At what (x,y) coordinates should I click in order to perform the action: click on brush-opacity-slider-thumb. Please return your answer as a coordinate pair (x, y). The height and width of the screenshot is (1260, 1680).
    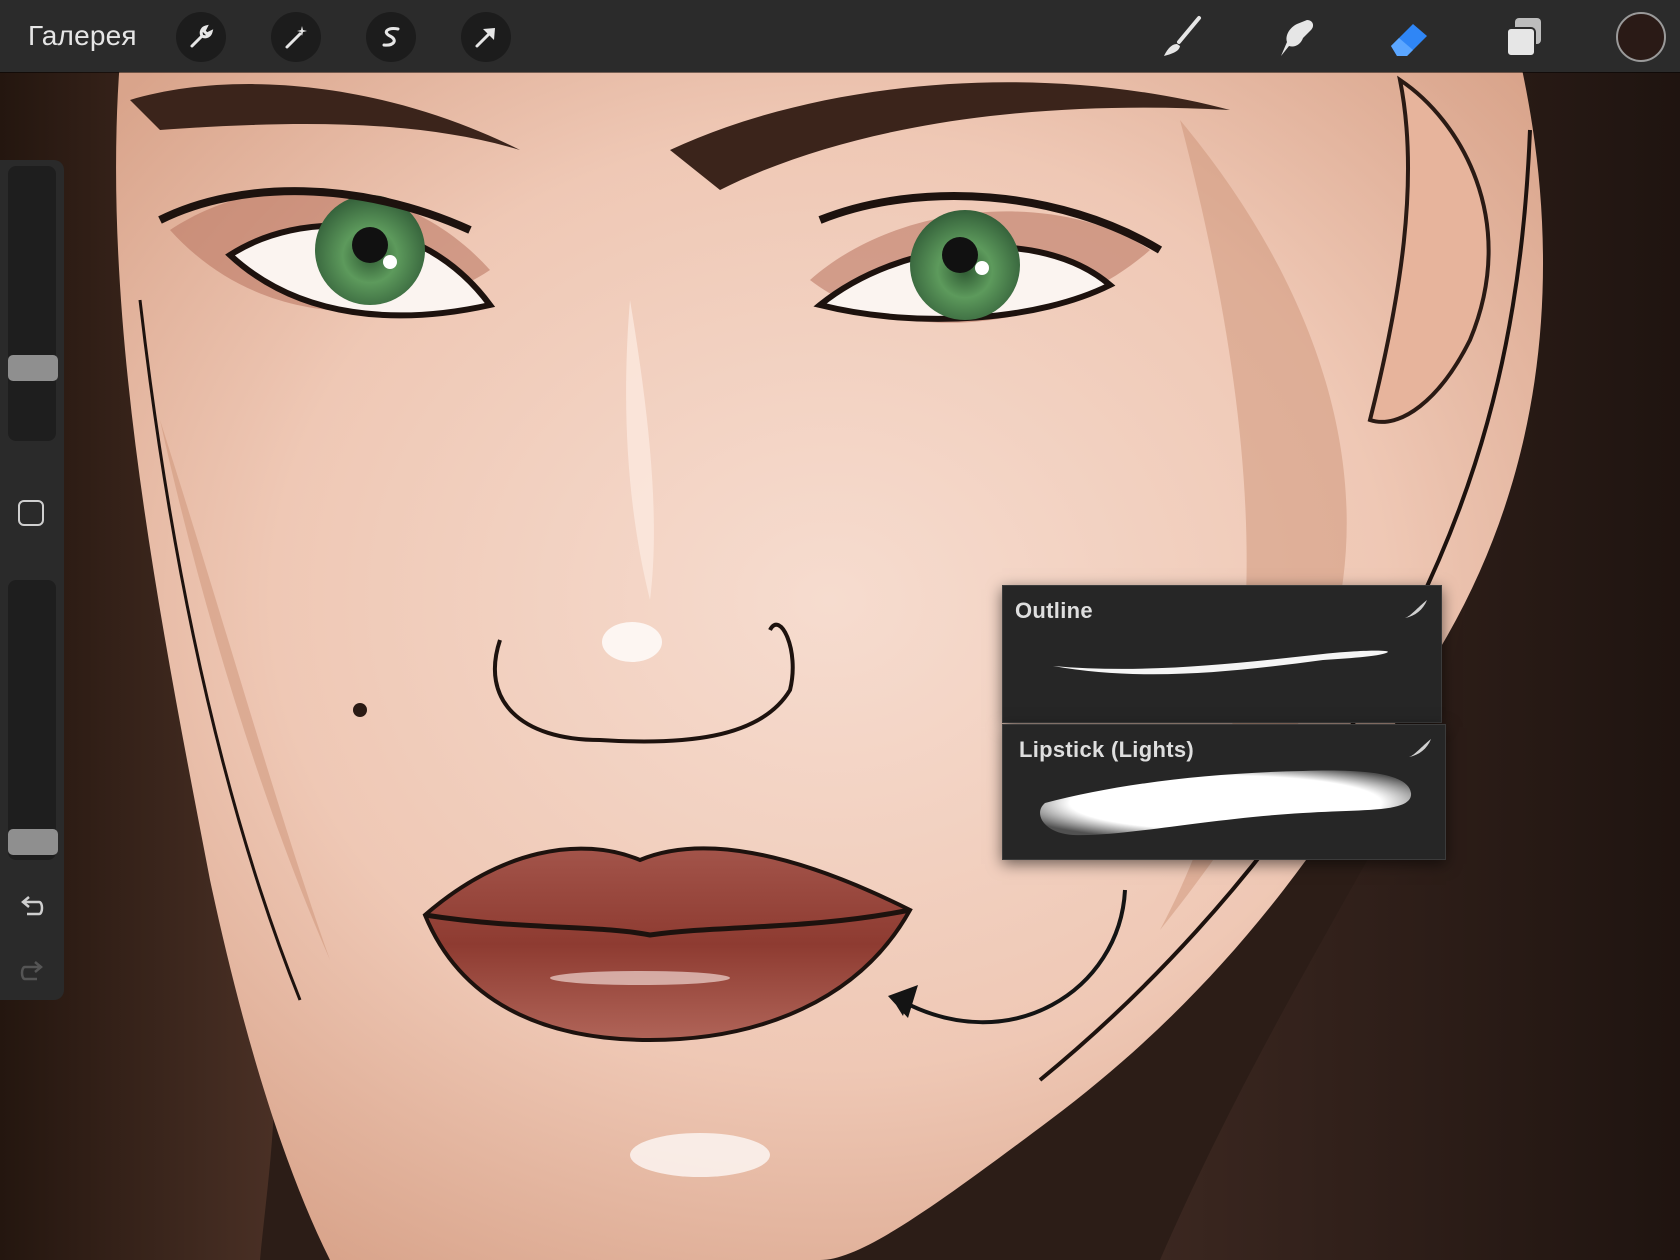
    Looking at the image, I should click on (33, 842).